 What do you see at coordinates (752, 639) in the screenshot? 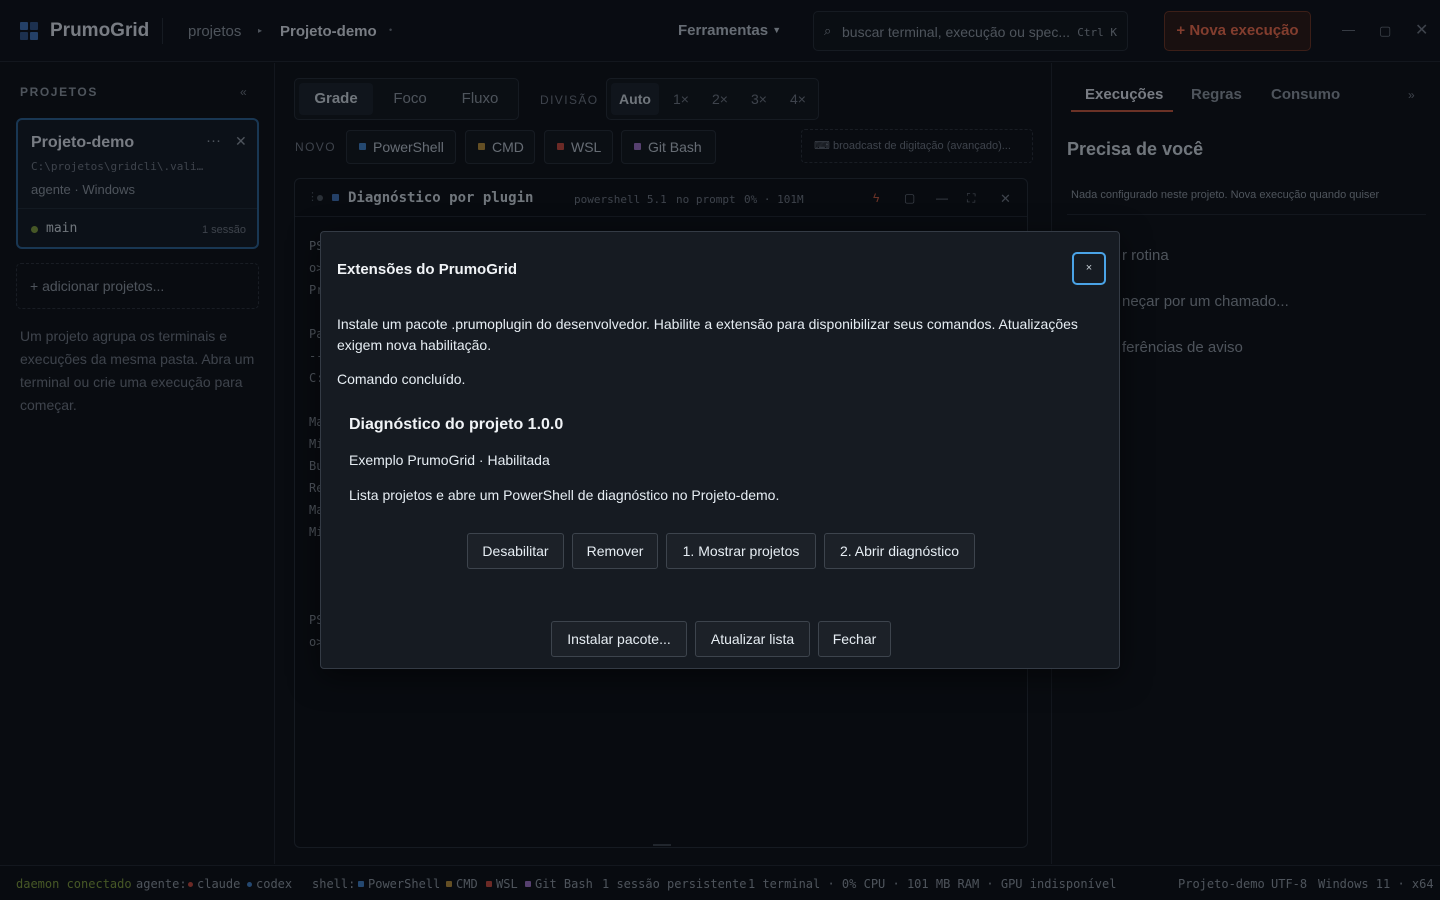
I see `refresh-list-button: Atualizar lista` at bounding box center [752, 639].